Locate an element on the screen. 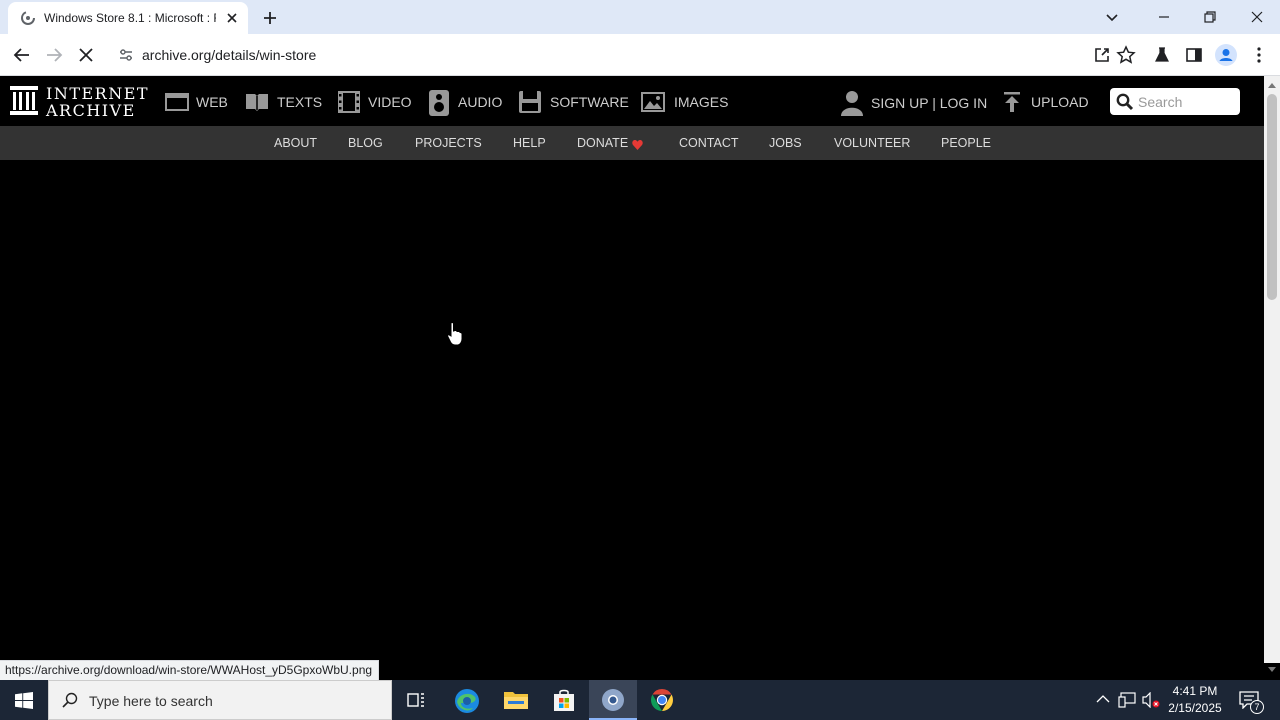 The width and height of the screenshot is (1280, 720). subnav-contact: CONTACT is located at coordinates (709, 143).